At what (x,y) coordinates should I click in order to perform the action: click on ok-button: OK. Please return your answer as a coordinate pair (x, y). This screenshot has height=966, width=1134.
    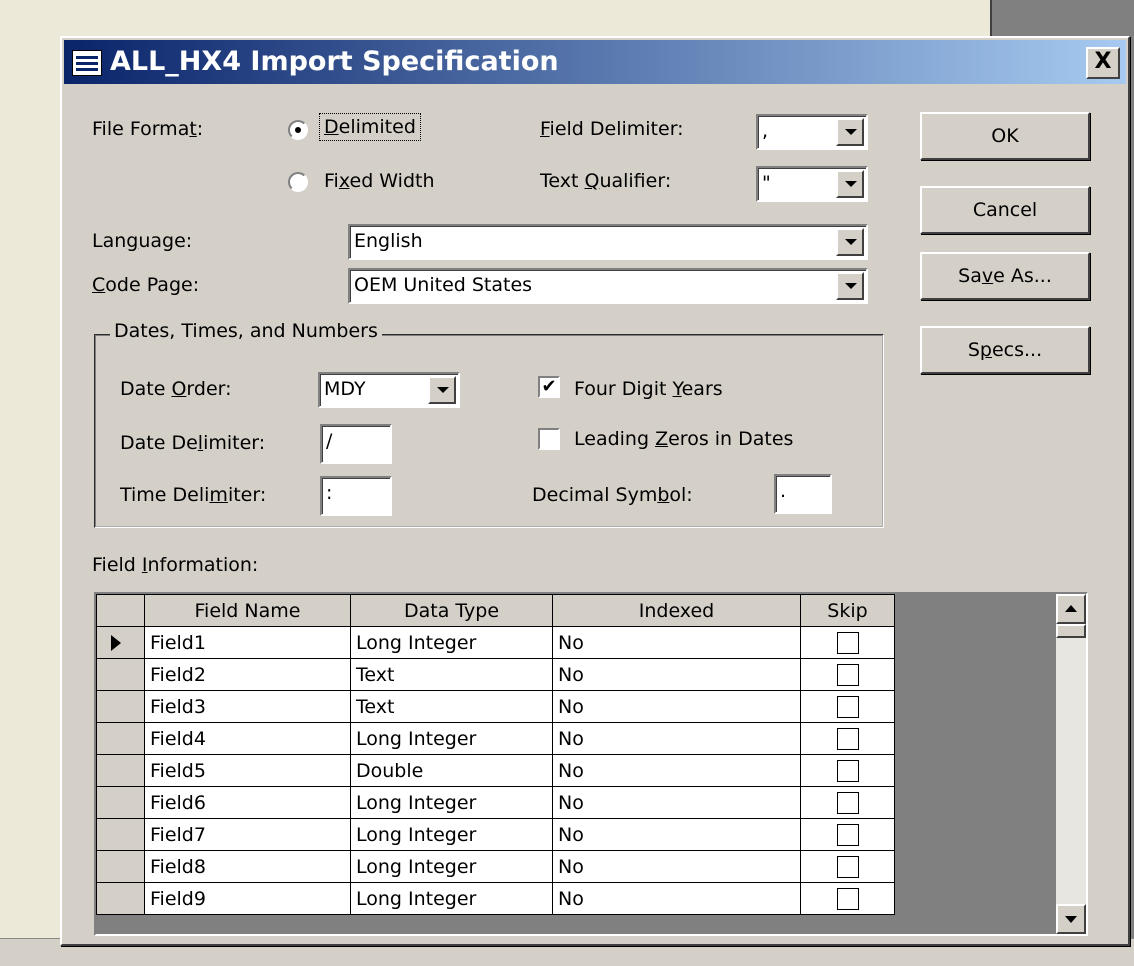
    Looking at the image, I should click on (1005, 136).